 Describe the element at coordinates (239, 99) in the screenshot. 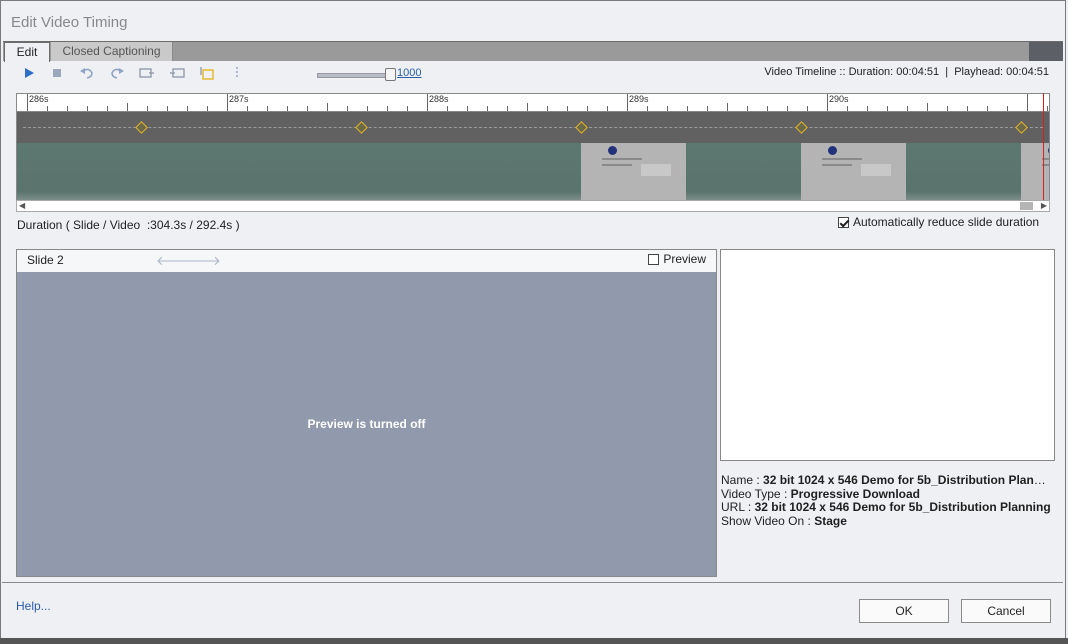

I see `ruler-tick-label: 287s` at that location.